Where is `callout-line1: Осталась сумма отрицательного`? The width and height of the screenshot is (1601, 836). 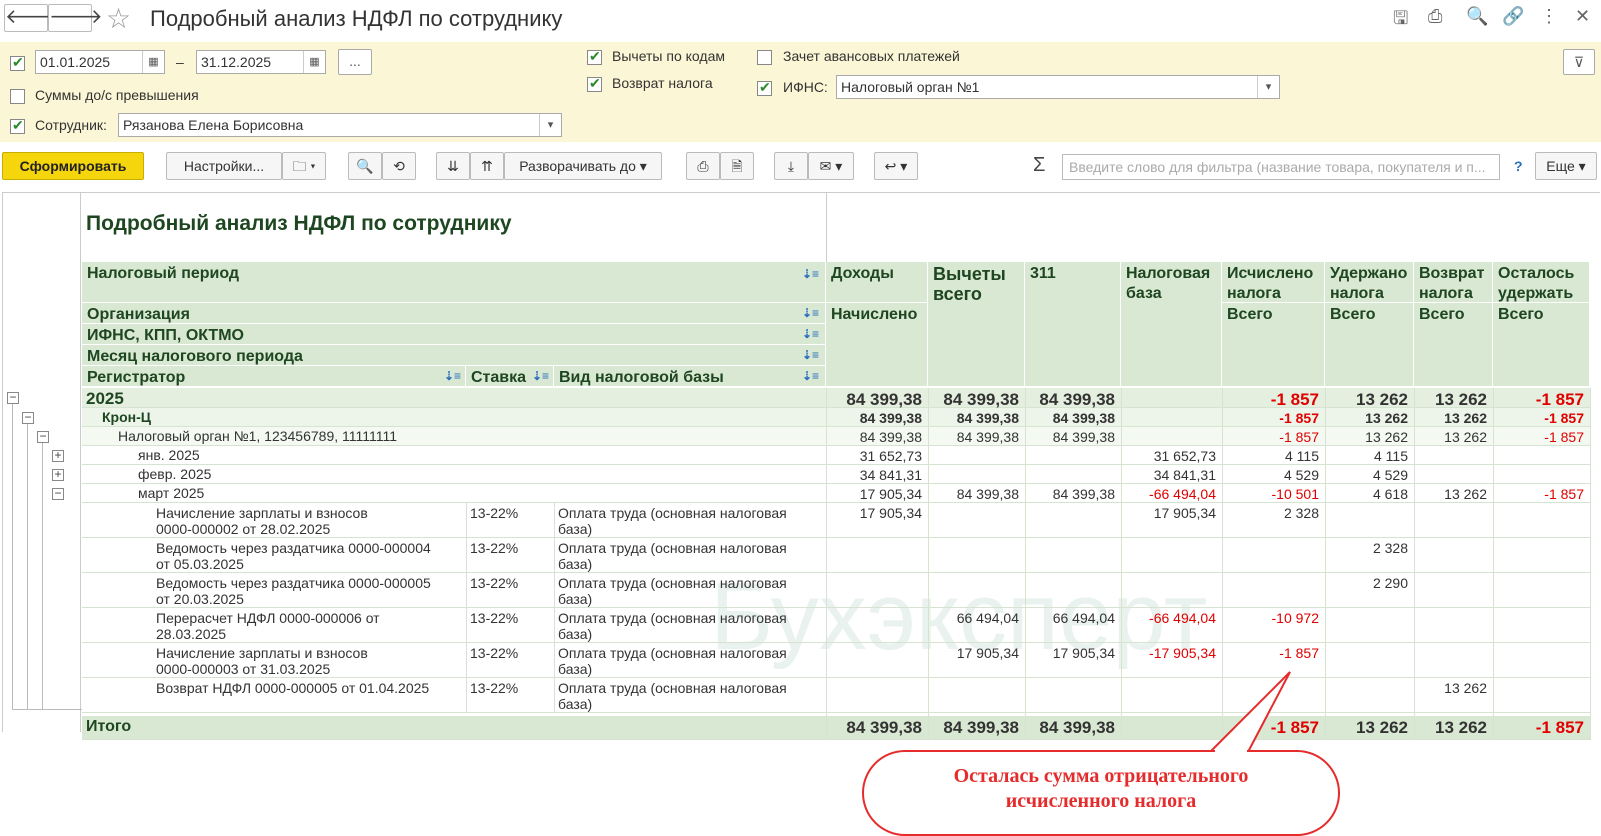
callout-line1: Осталась сумма отрицательного is located at coordinates (1101, 776).